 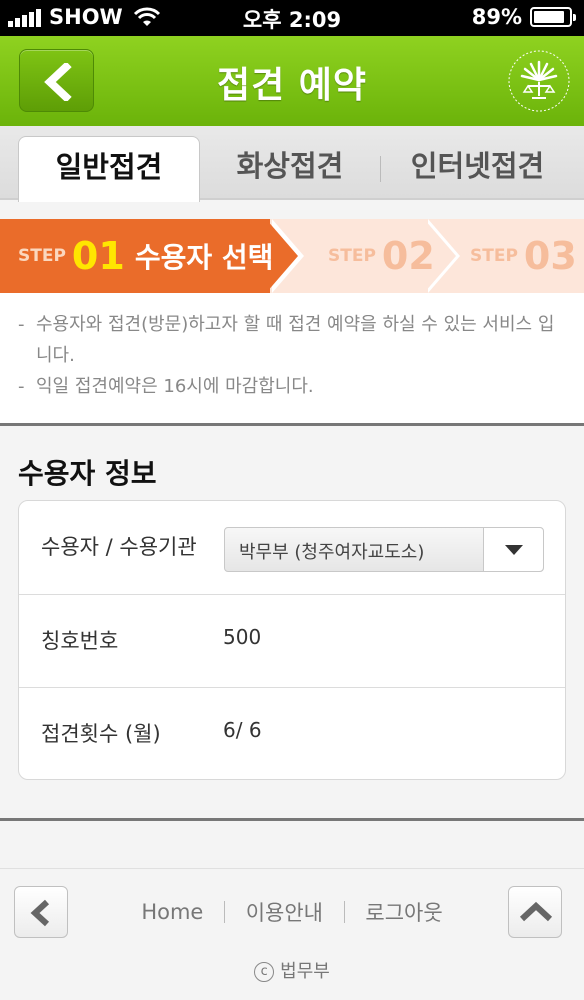 I want to click on chevron-up-icon, so click(x=536, y=911).